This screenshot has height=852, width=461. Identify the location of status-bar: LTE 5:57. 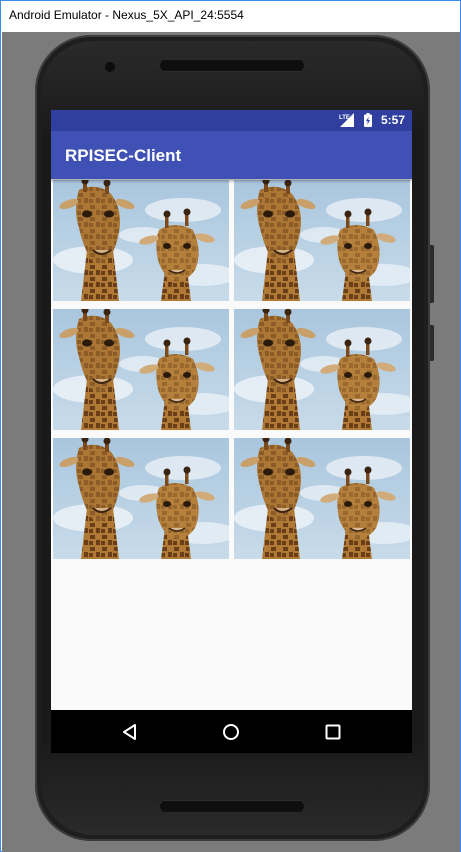
(231, 120).